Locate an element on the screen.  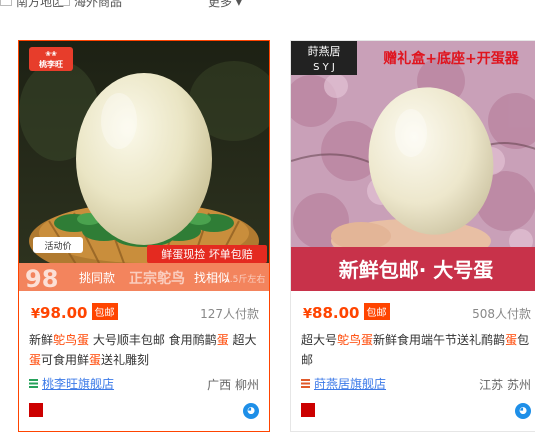
brand-sub: S Y J is located at coordinates (324, 67).